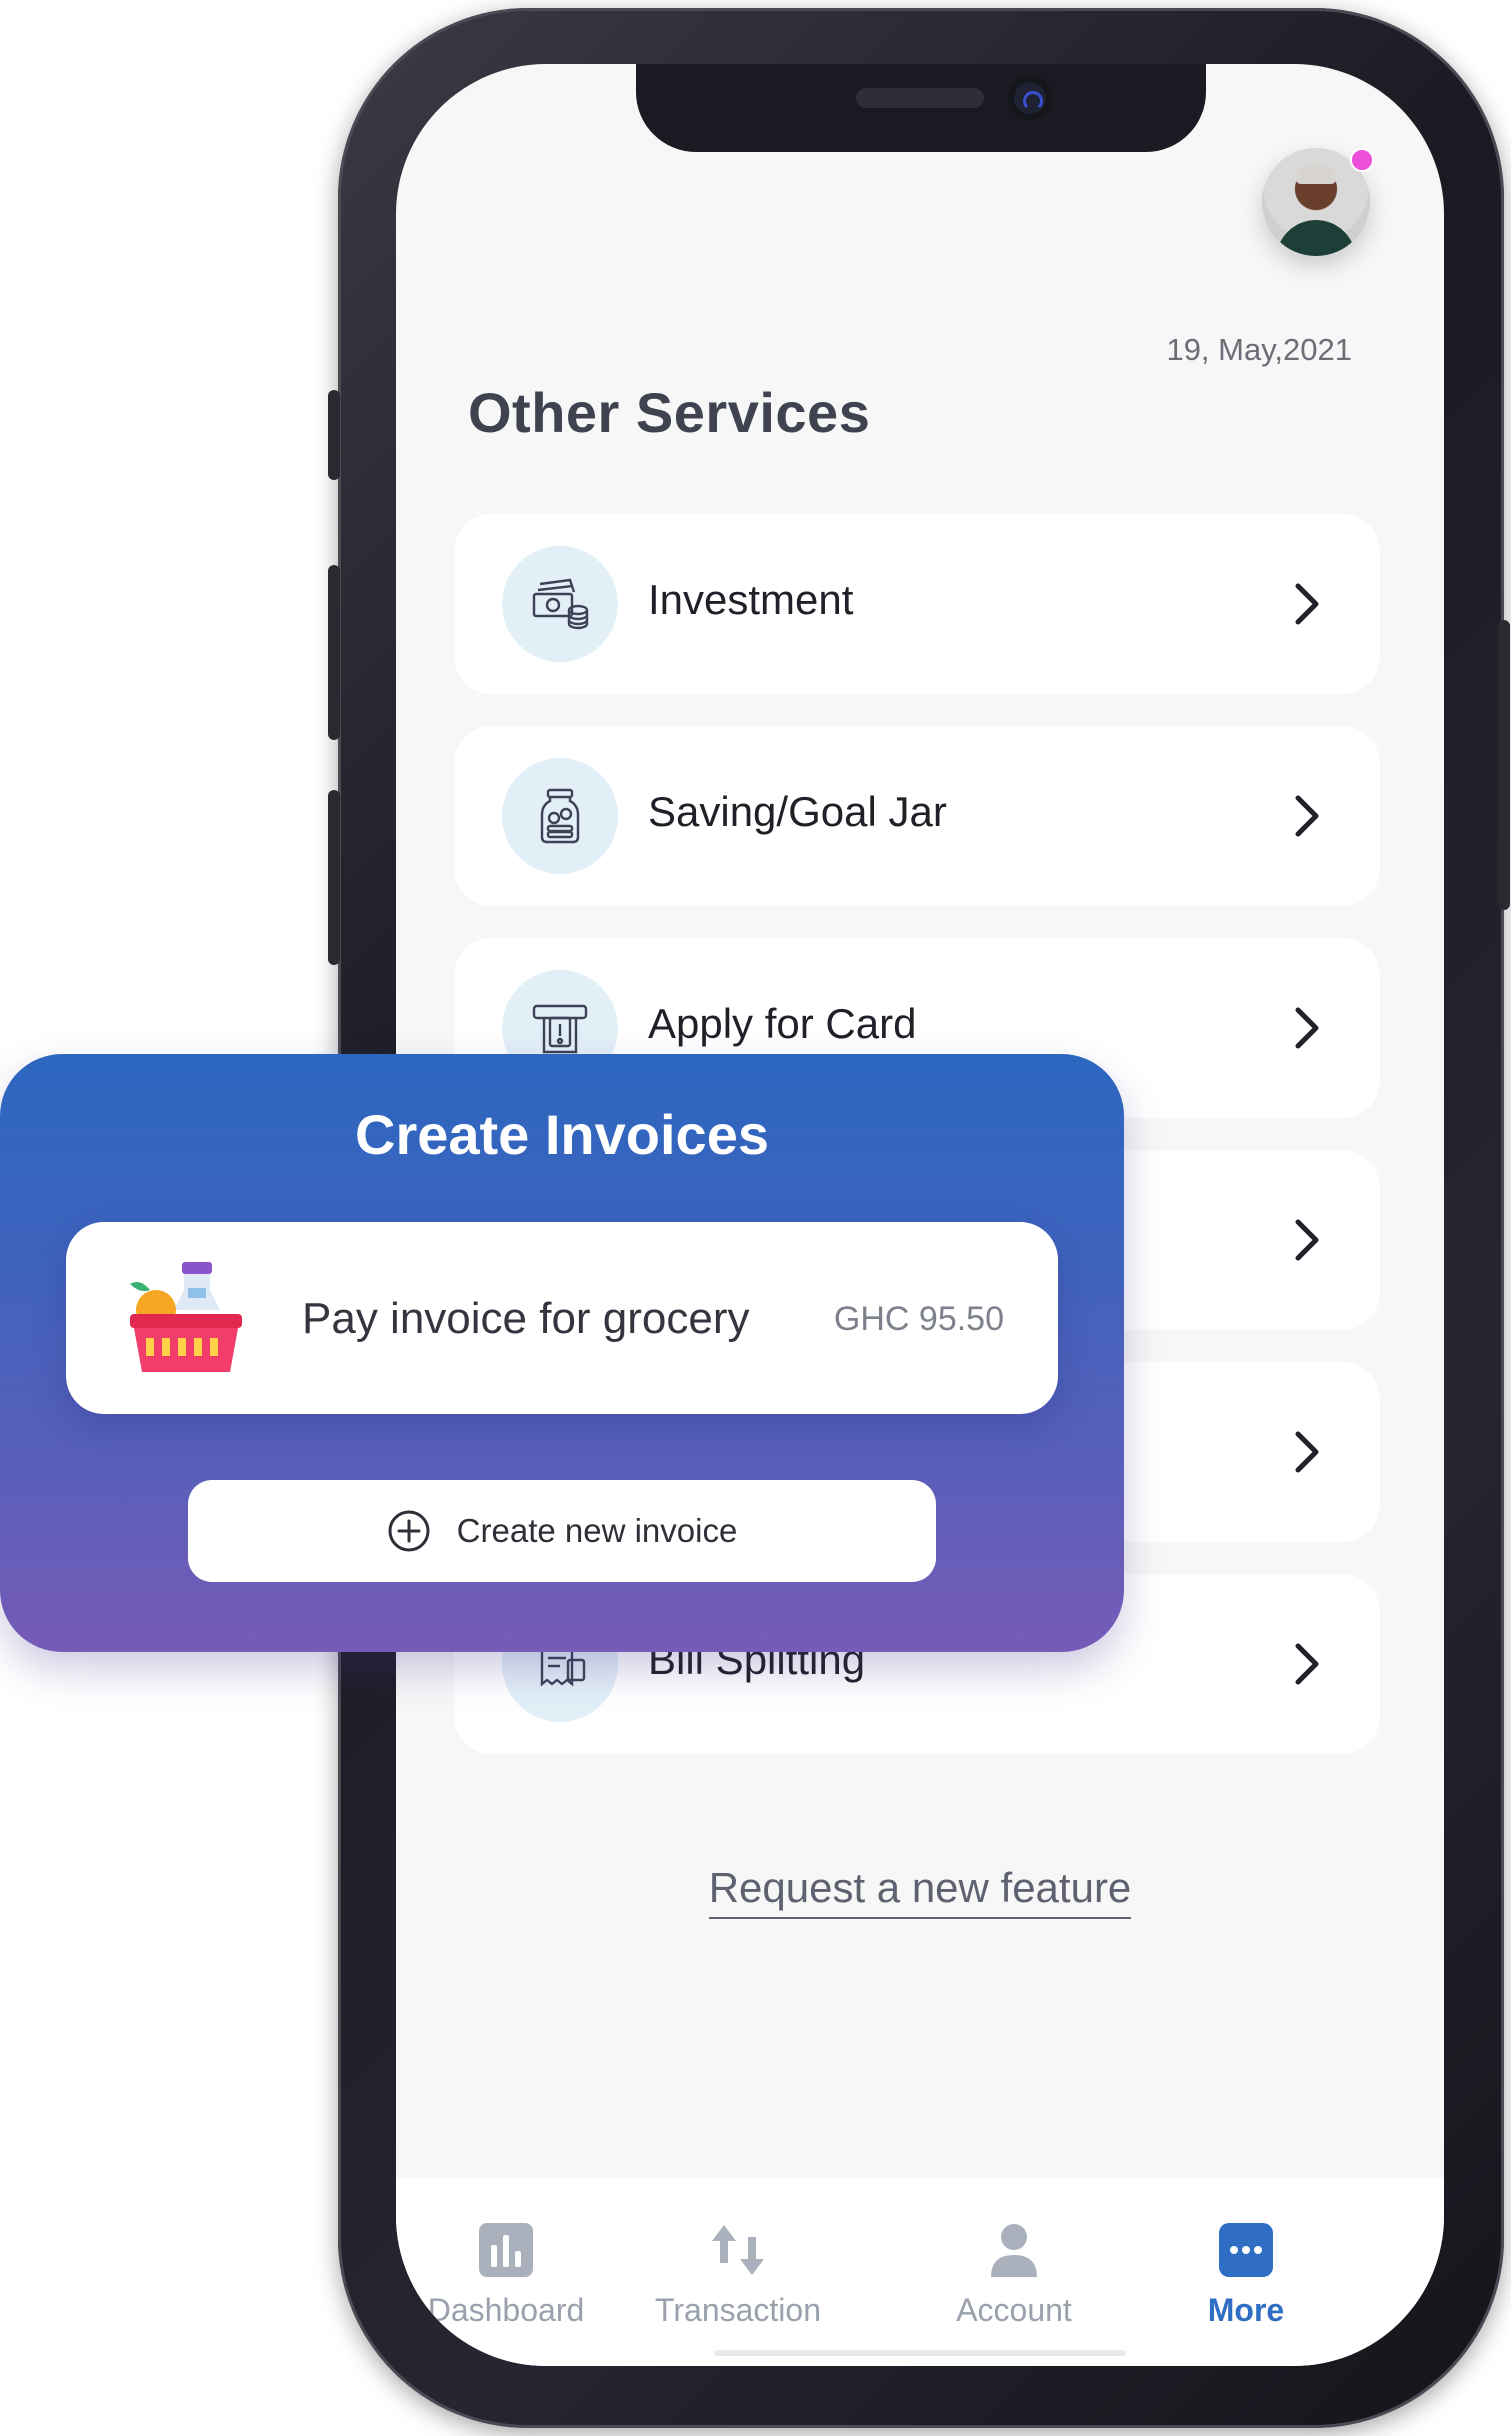  What do you see at coordinates (1316, 238) in the screenshot?
I see `avatar-shoulders` at bounding box center [1316, 238].